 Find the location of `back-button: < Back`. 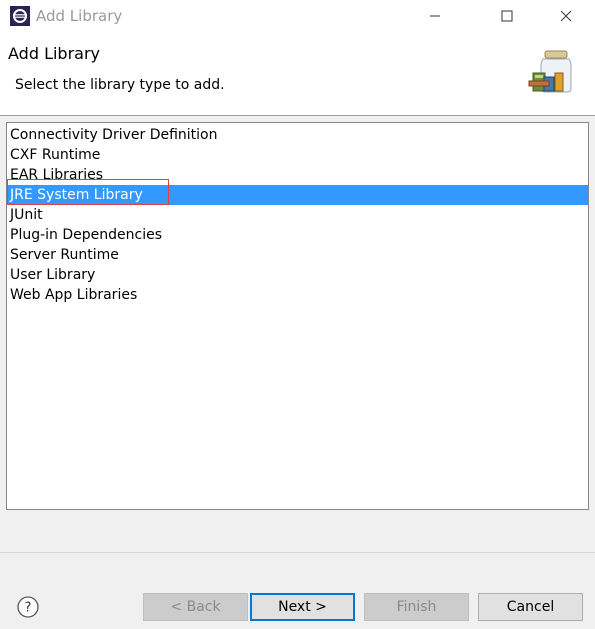

back-button: < Back is located at coordinates (195, 607).